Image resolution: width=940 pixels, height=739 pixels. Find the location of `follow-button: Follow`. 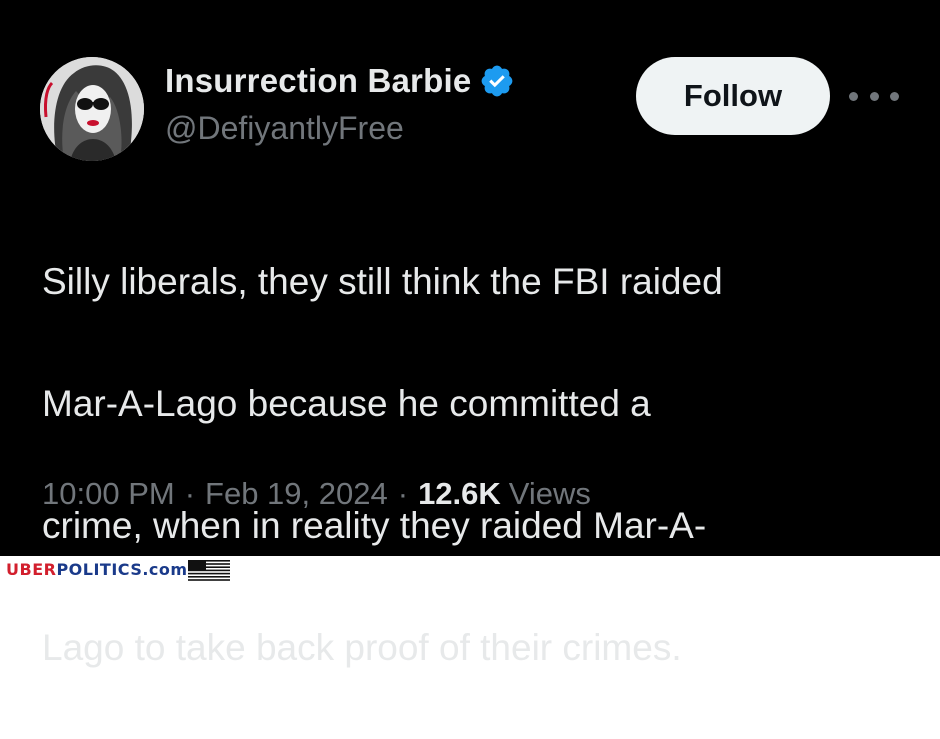

follow-button: Follow is located at coordinates (733, 96).